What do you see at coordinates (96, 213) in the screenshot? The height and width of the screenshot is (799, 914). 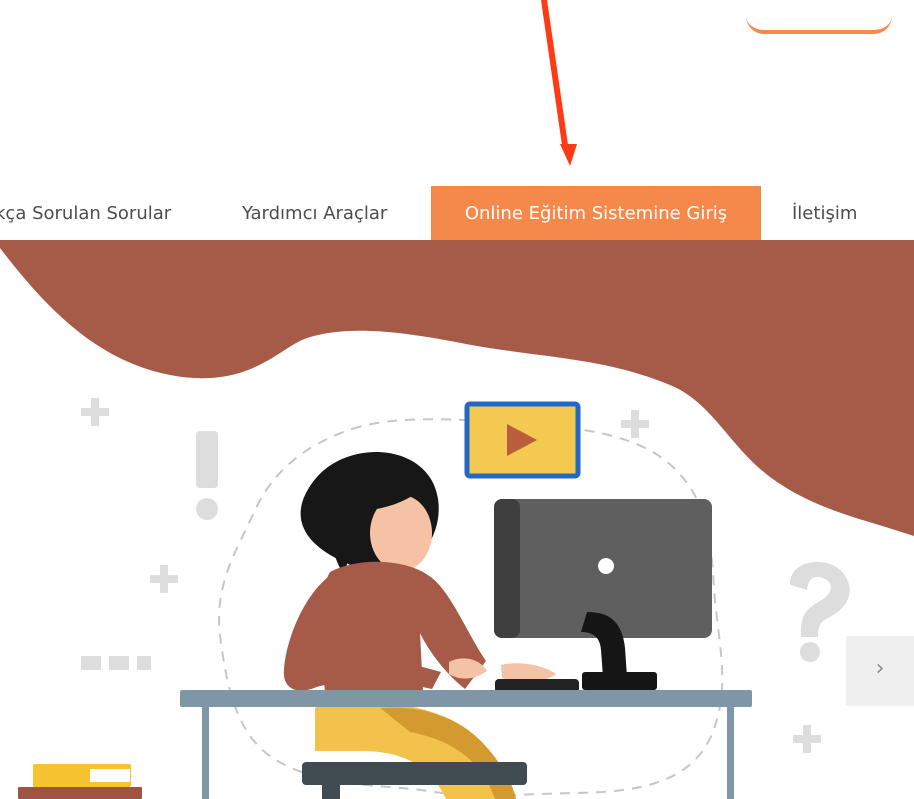 I see `nav-item-faq: kça Sorulan Sorular` at bounding box center [96, 213].